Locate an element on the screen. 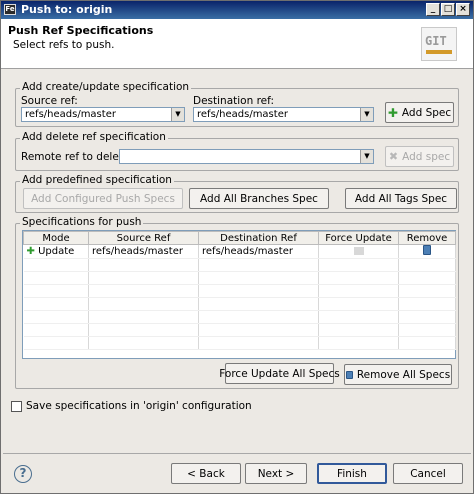 Image resolution: width=474 pixels, height=494 pixels. git-logo-bar is located at coordinates (439, 52).